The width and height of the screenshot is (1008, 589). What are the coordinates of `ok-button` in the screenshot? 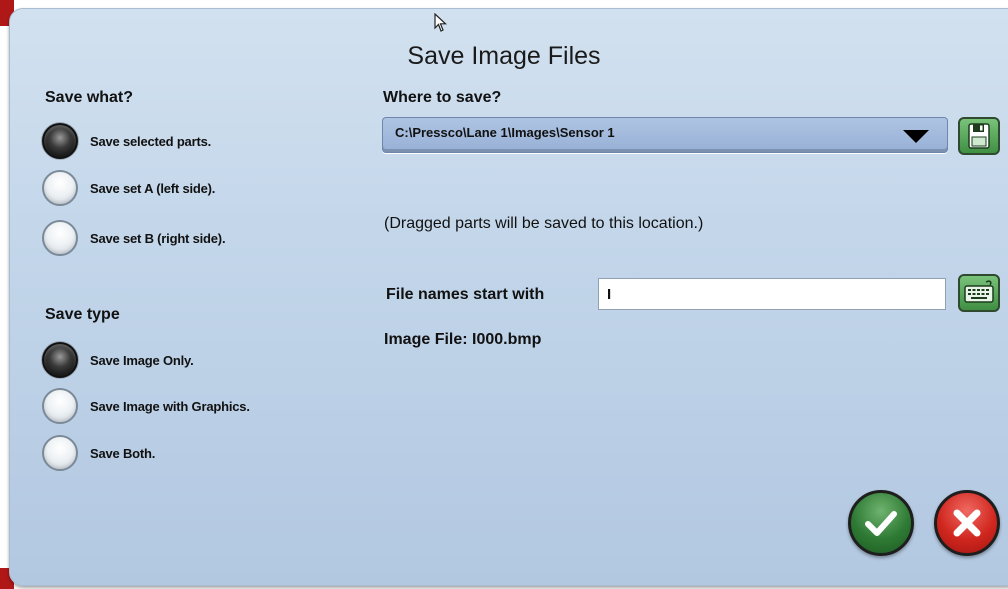 It's located at (881, 523).